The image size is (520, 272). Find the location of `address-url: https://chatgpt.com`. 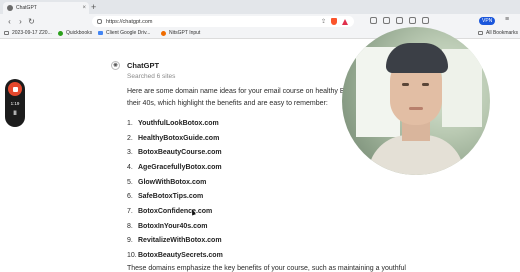

address-url: https://chatgpt.com is located at coordinates (213, 22).